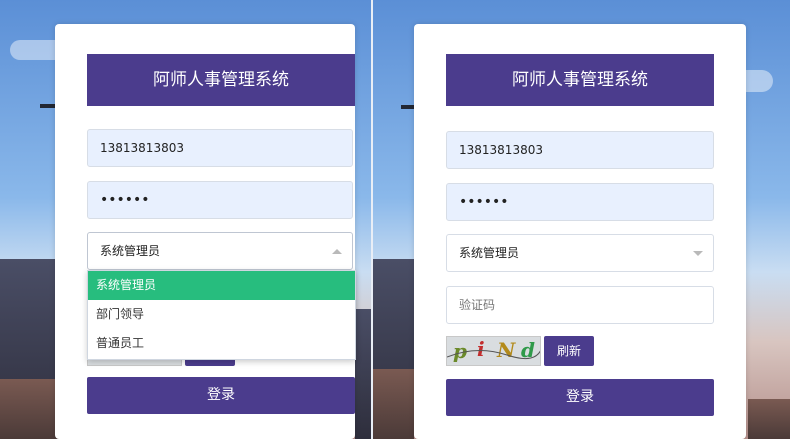  I want to click on panel-divider, so click(372, 219).